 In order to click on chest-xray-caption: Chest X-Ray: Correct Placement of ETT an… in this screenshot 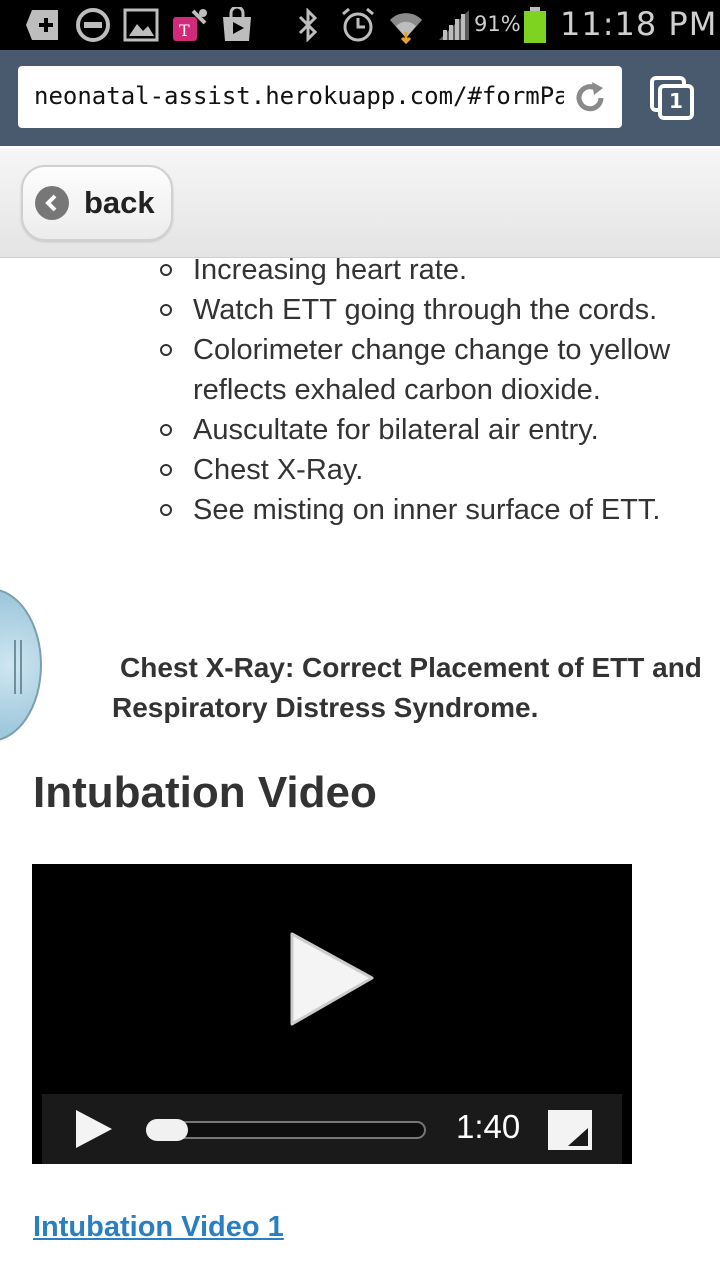, I will do `click(407, 688)`.